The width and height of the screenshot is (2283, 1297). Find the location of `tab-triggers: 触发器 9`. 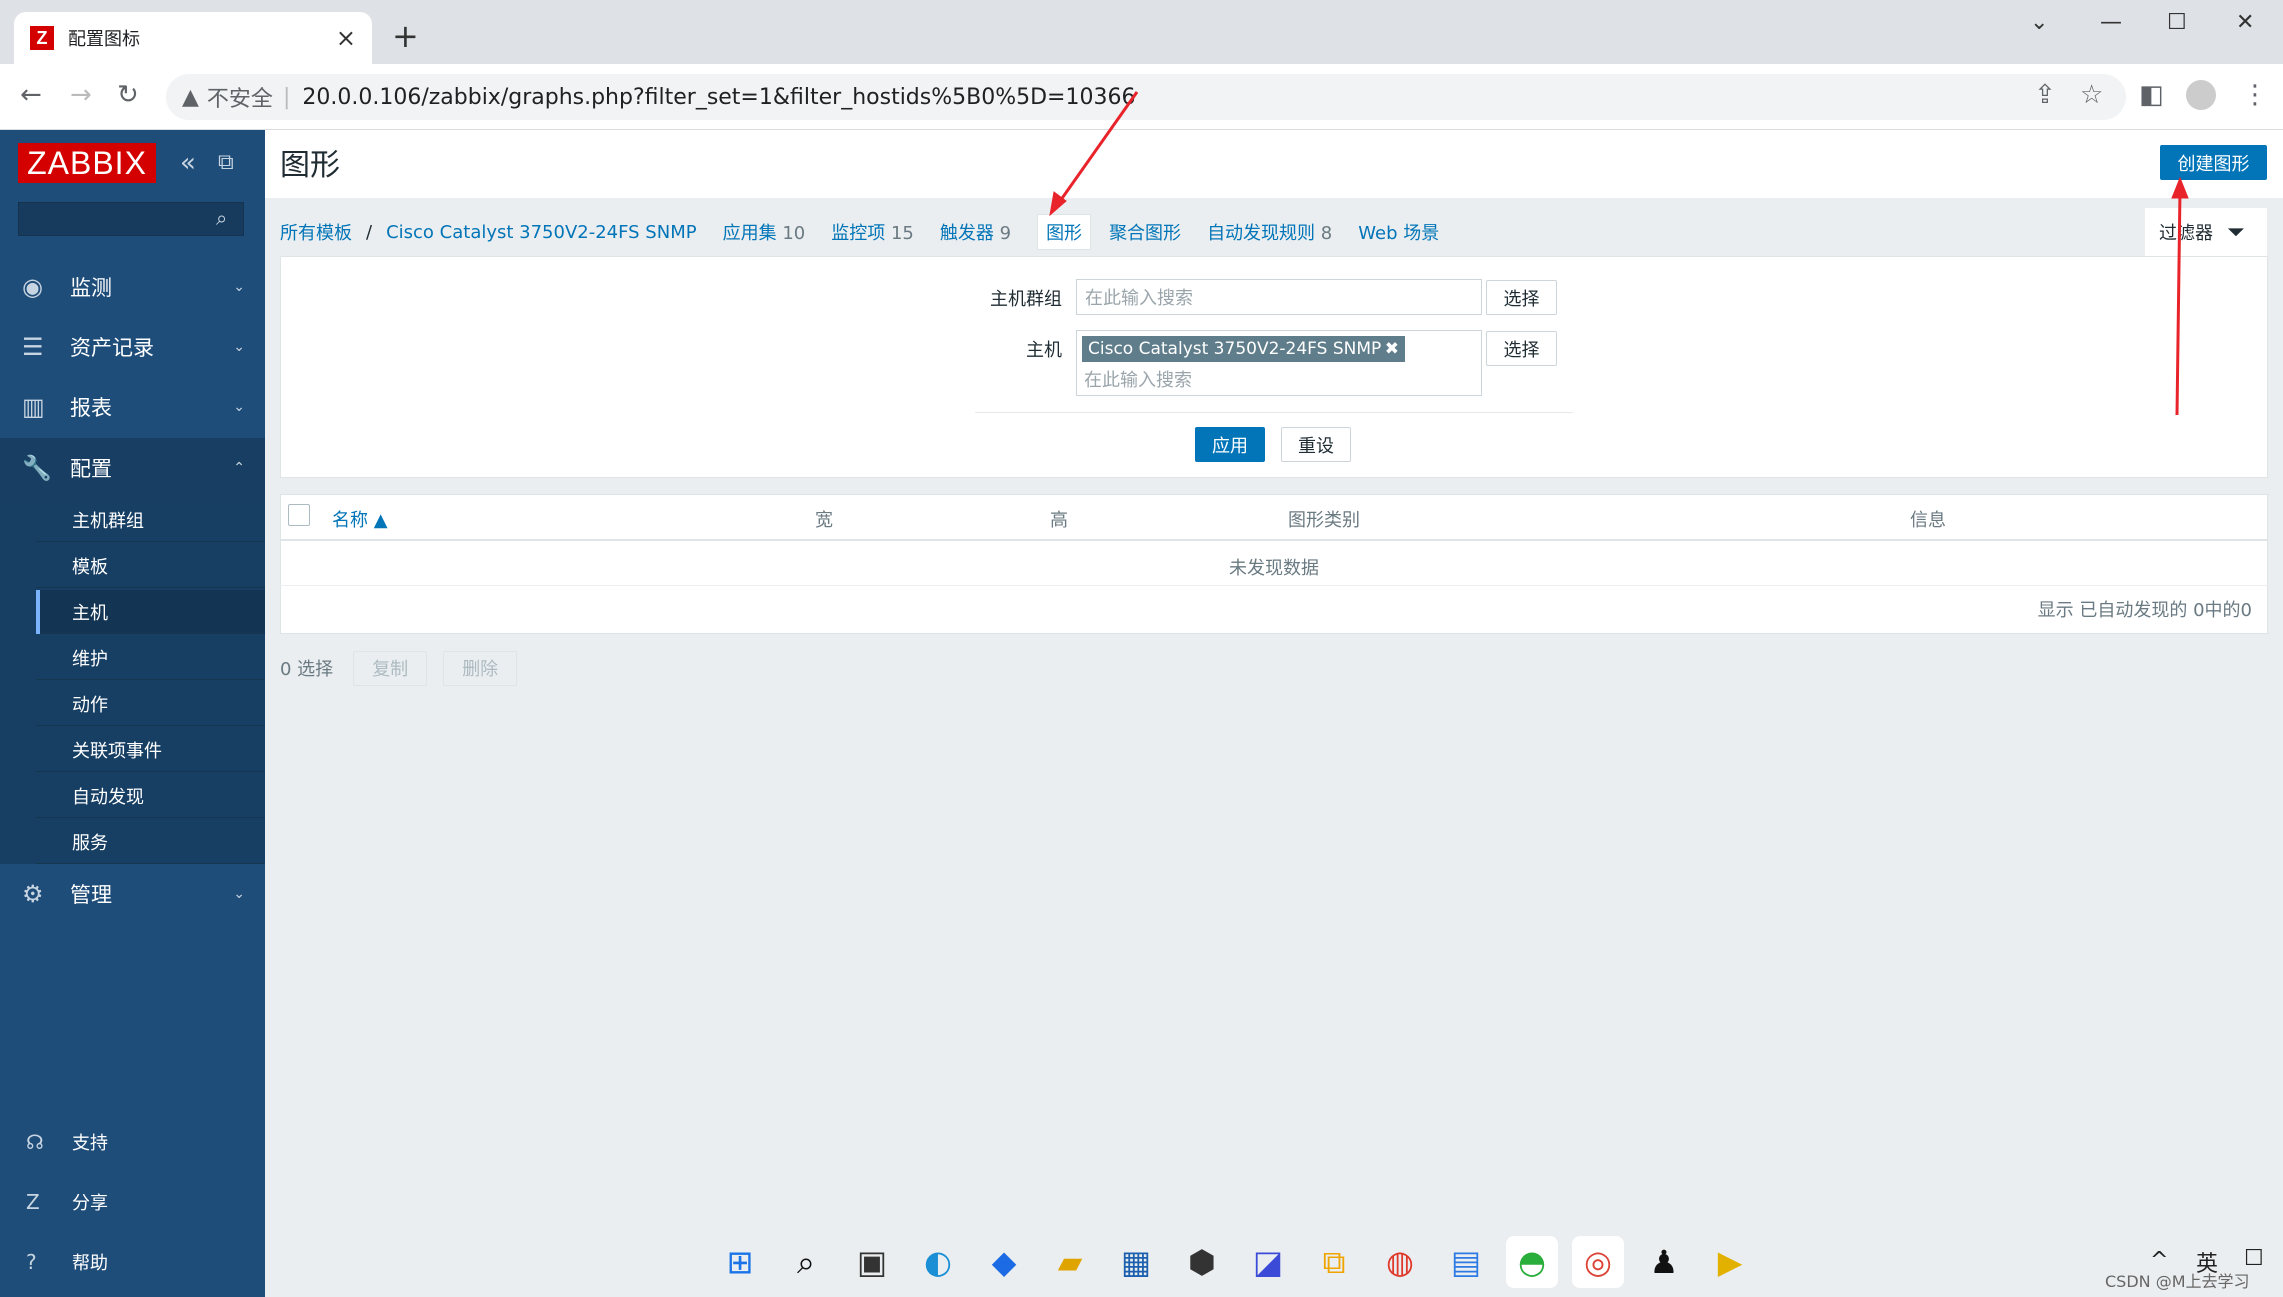

tab-triggers: 触发器 9 is located at coordinates (975, 232).